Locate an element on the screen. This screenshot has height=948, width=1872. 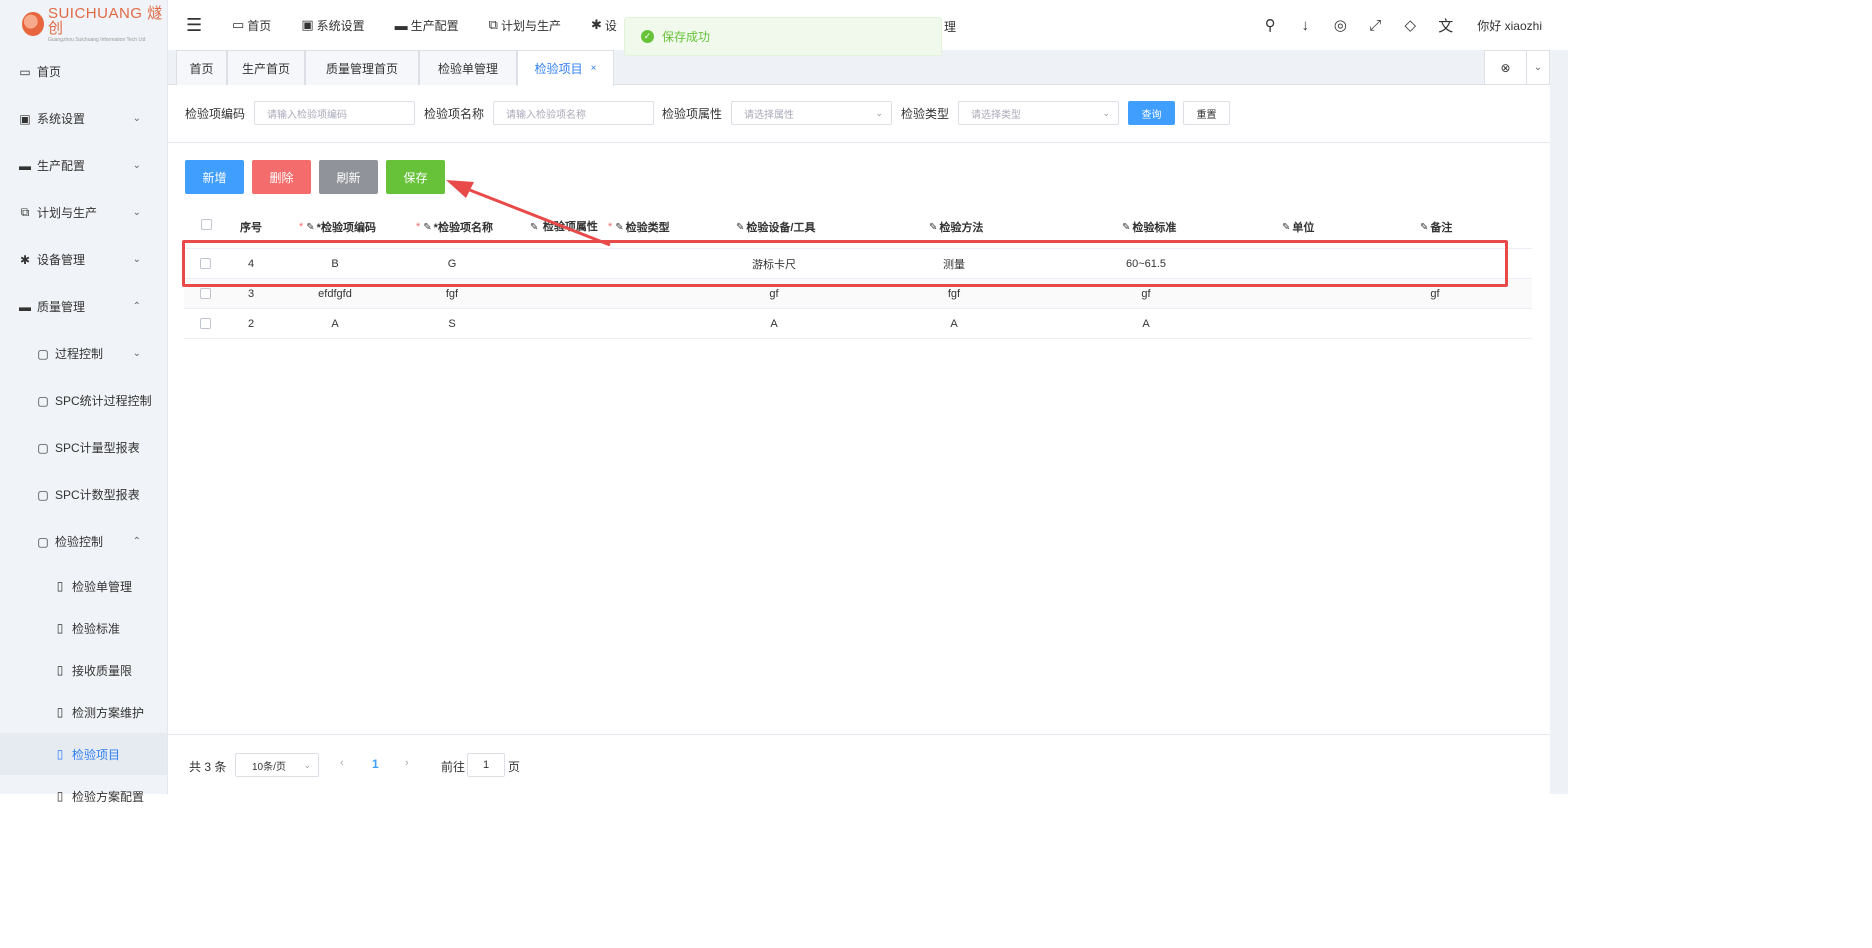
delete-button: 删除 is located at coordinates (281, 177).